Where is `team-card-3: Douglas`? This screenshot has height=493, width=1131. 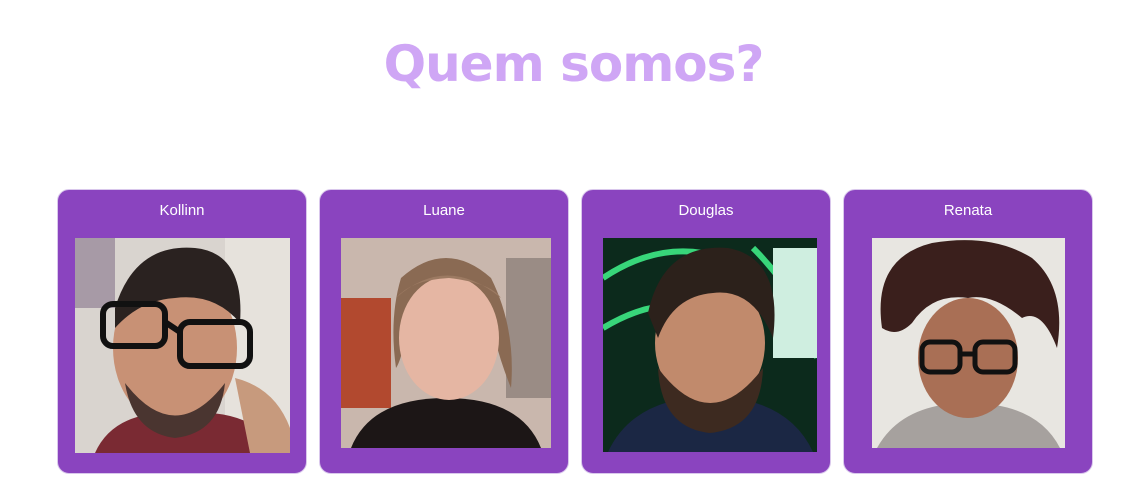
team-card-3: Douglas is located at coordinates (706, 331).